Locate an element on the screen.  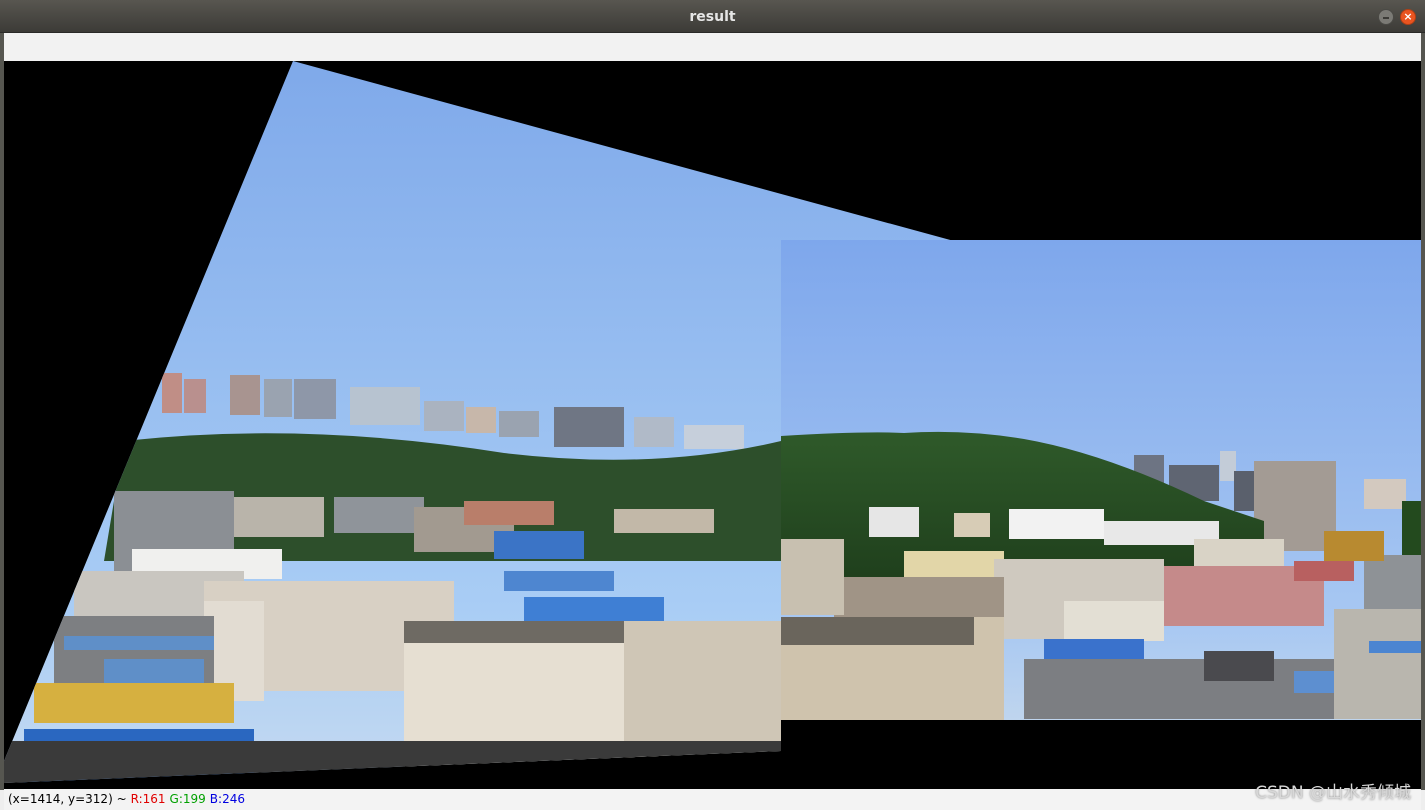
status-bar: (x=1414, y=312) ~ R:161 G:199 B:246 is located at coordinates (712, 799).